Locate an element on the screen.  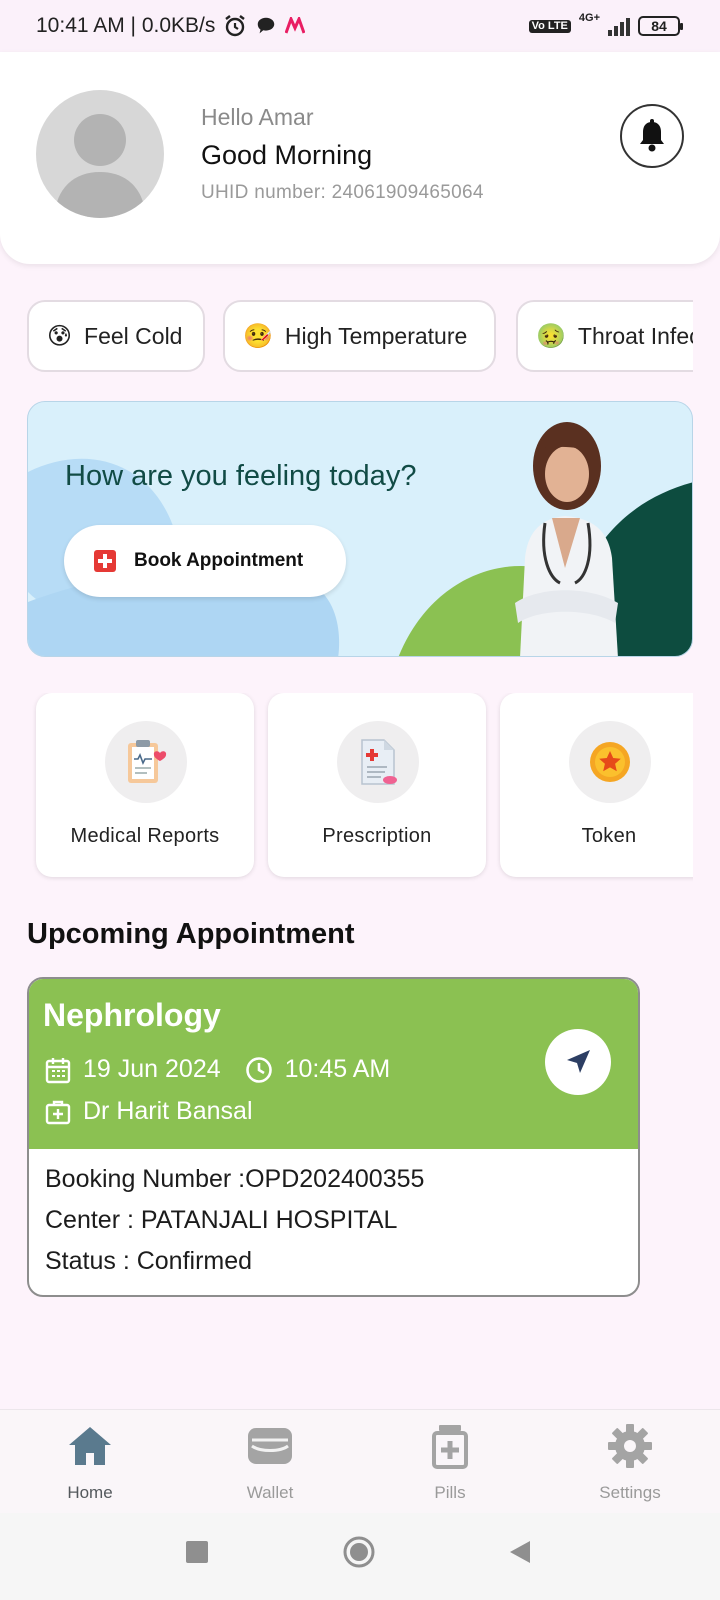
appointment-datetime: 19 Jun 2024 10:45 AM is located at coordinates (217, 1069).